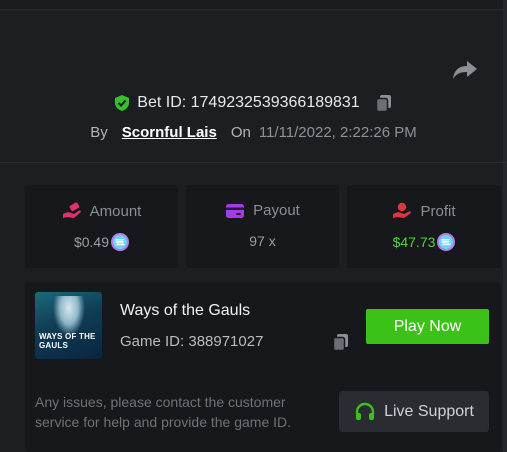 This screenshot has height=452, width=507. Describe the element at coordinates (99, 132) in the screenshot. I see `by-label: By` at that location.